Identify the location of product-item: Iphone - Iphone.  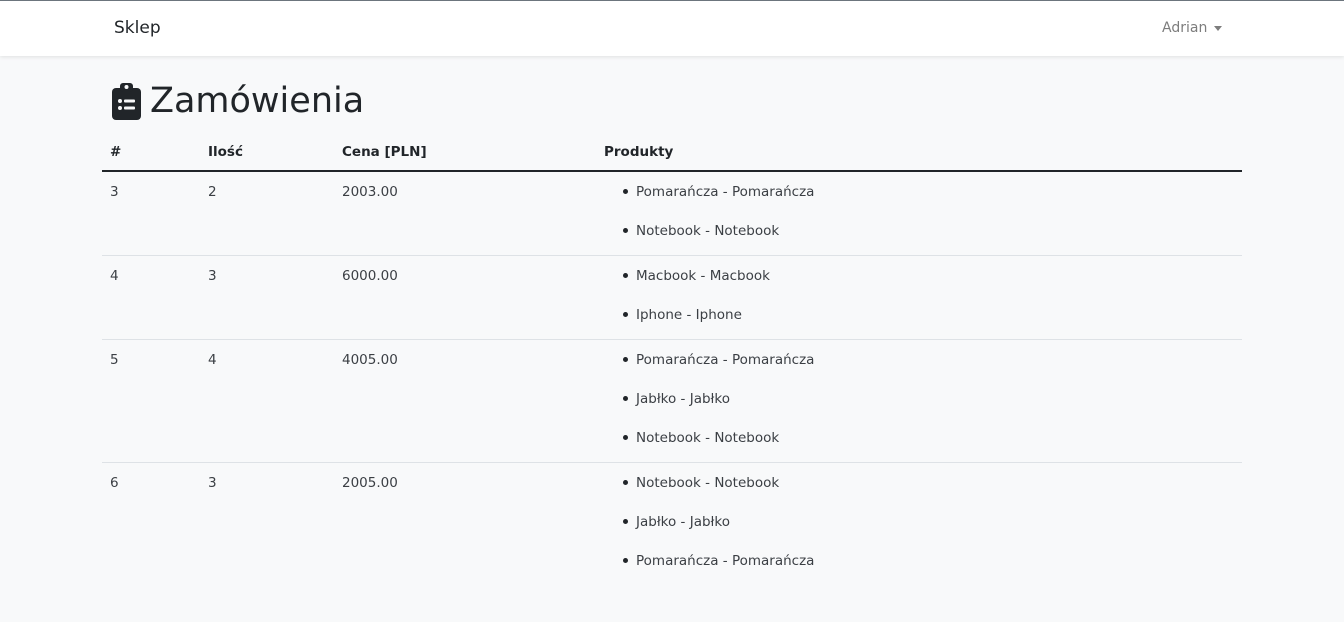
(928, 323).